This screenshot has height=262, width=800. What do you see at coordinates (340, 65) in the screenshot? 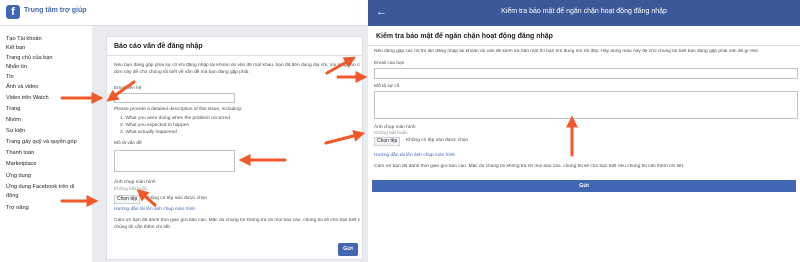
I see `arrow-intro` at bounding box center [340, 65].